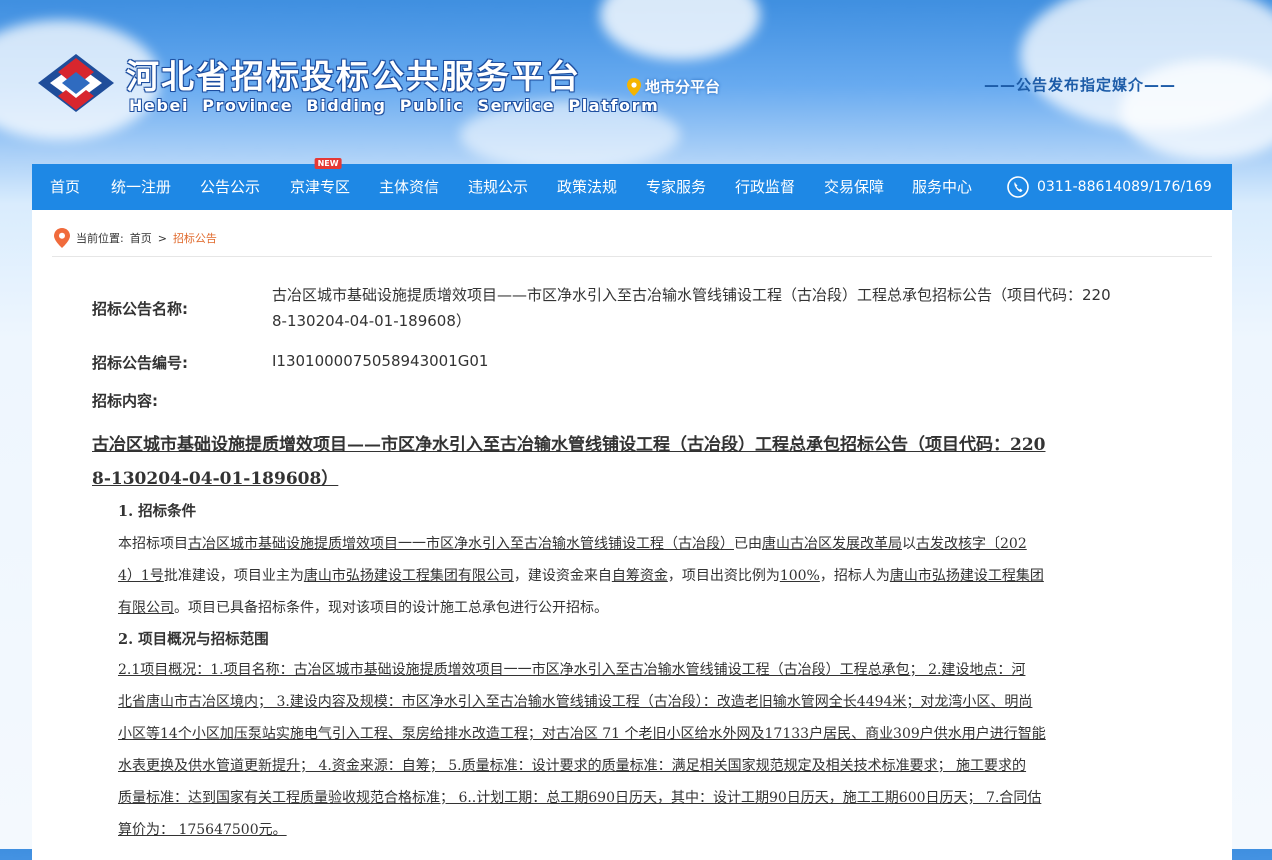 The height and width of the screenshot is (860, 1272). I want to click on notice-name-label: 招标公告名称:, so click(140, 309).